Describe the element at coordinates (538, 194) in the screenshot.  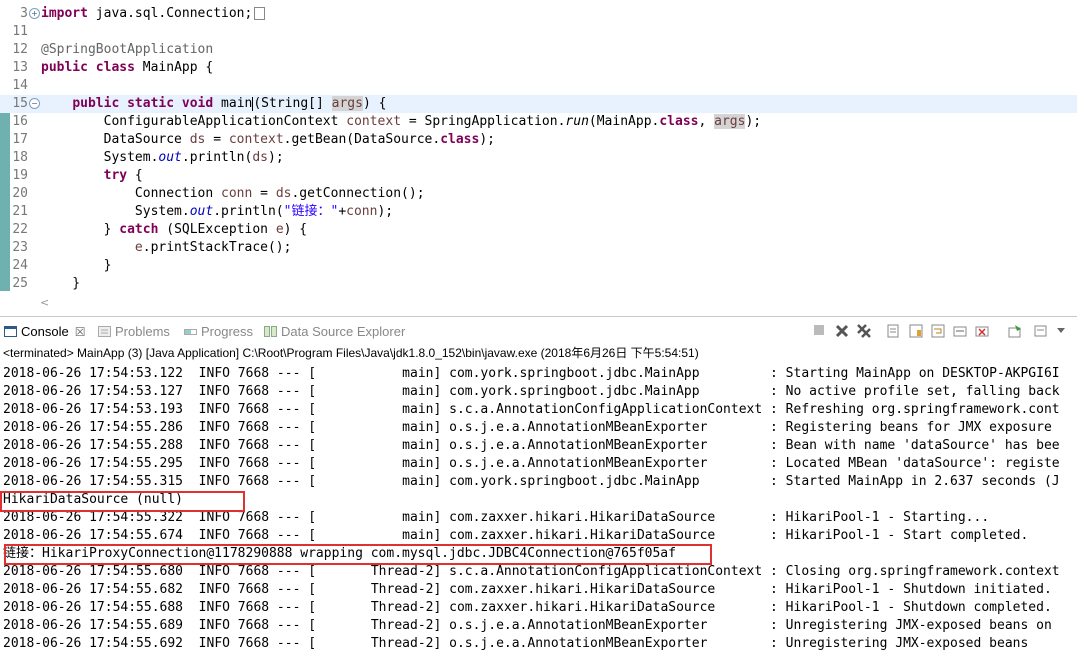
I see `code-line: 20 Connection conn = ds.getConnection();` at that location.